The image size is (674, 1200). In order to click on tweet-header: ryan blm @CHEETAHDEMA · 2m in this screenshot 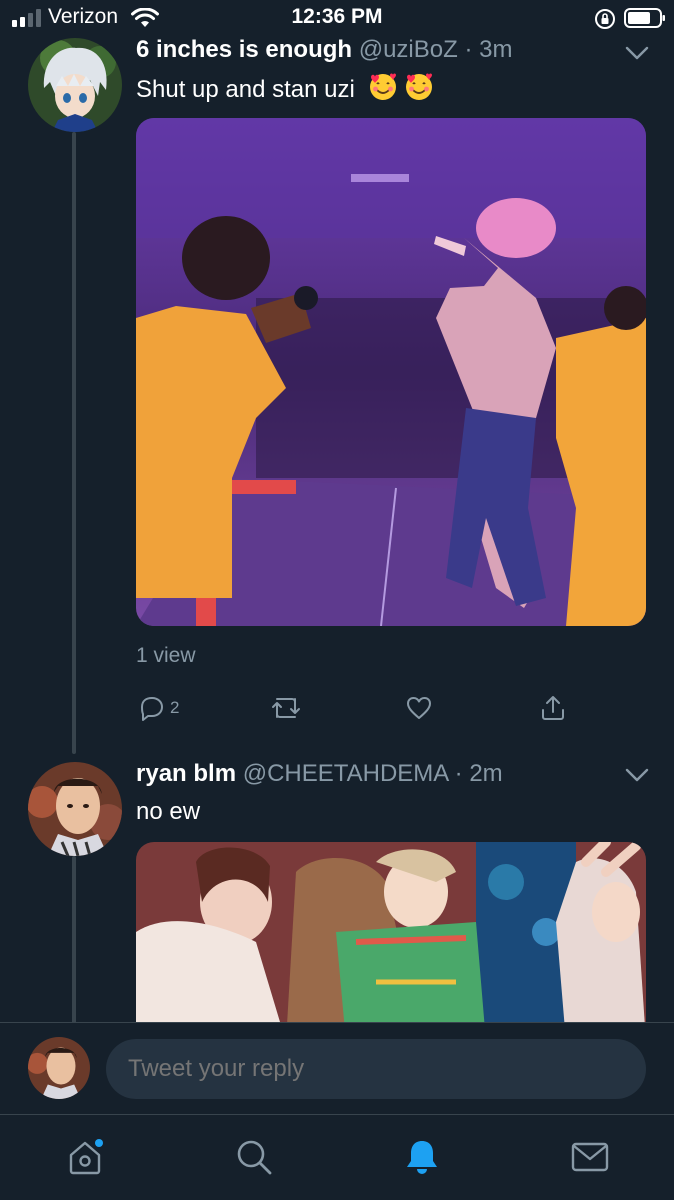, I will do `click(319, 774)`.